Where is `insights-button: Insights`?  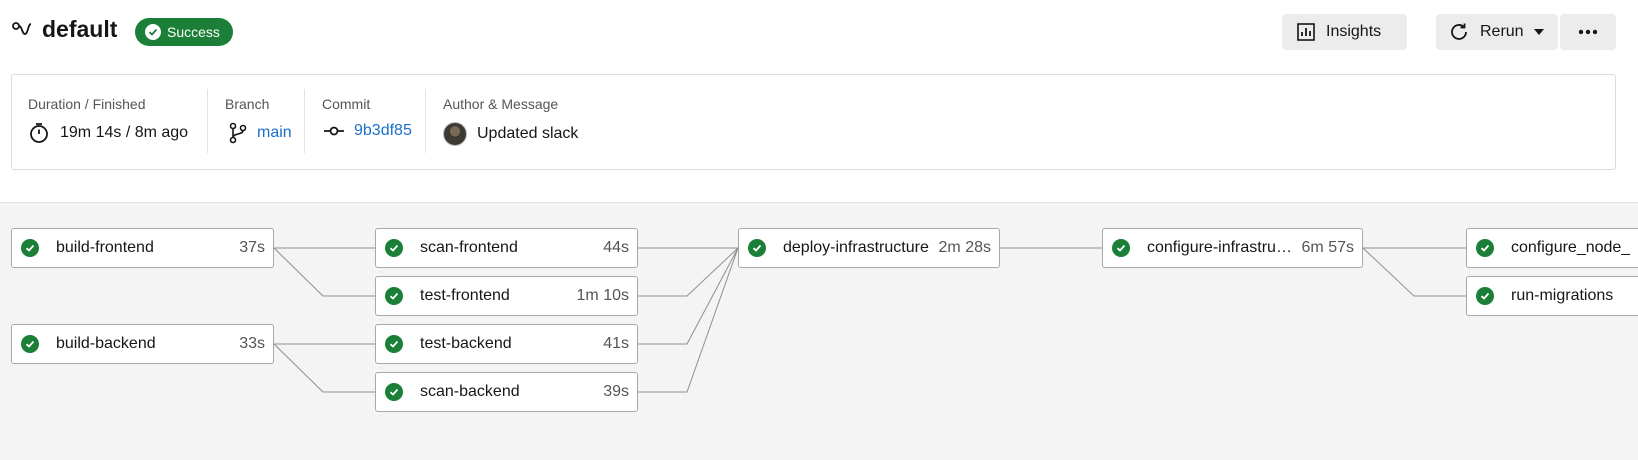
insights-button: Insights is located at coordinates (1344, 32).